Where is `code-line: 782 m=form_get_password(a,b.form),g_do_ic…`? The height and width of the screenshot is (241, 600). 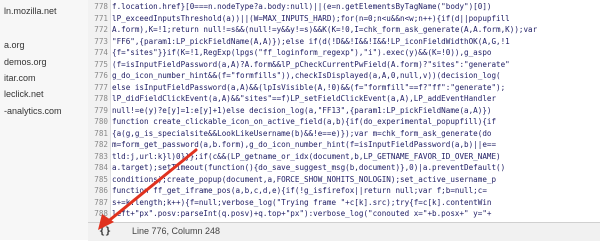 code-line: 782 m=form_get_password(a,b.form),g_do_ic… is located at coordinates (344, 145).